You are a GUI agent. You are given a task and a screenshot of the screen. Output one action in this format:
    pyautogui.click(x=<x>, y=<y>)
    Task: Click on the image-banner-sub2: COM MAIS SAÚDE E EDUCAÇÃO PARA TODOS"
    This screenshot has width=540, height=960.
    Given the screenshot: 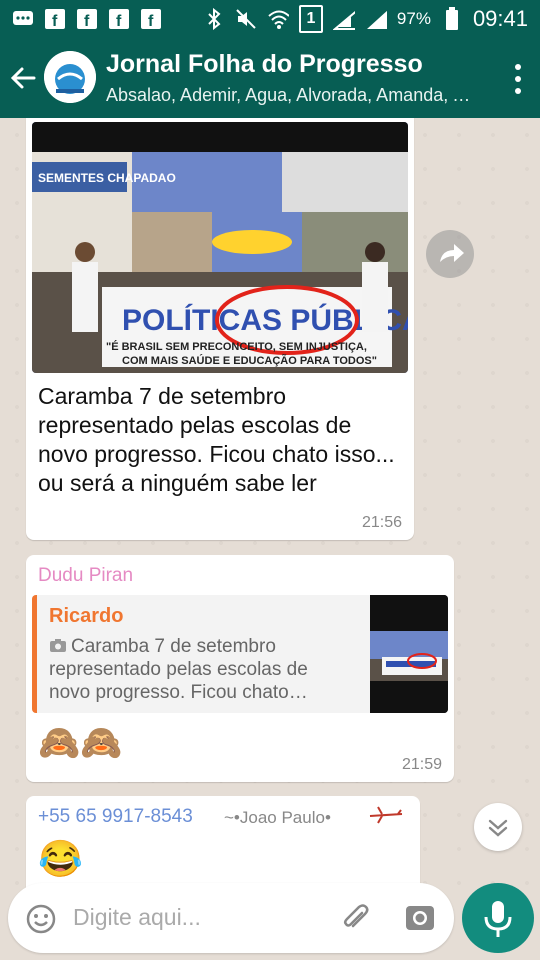 What is the action you would take?
    pyautogui.click(x=249, y=360)
    